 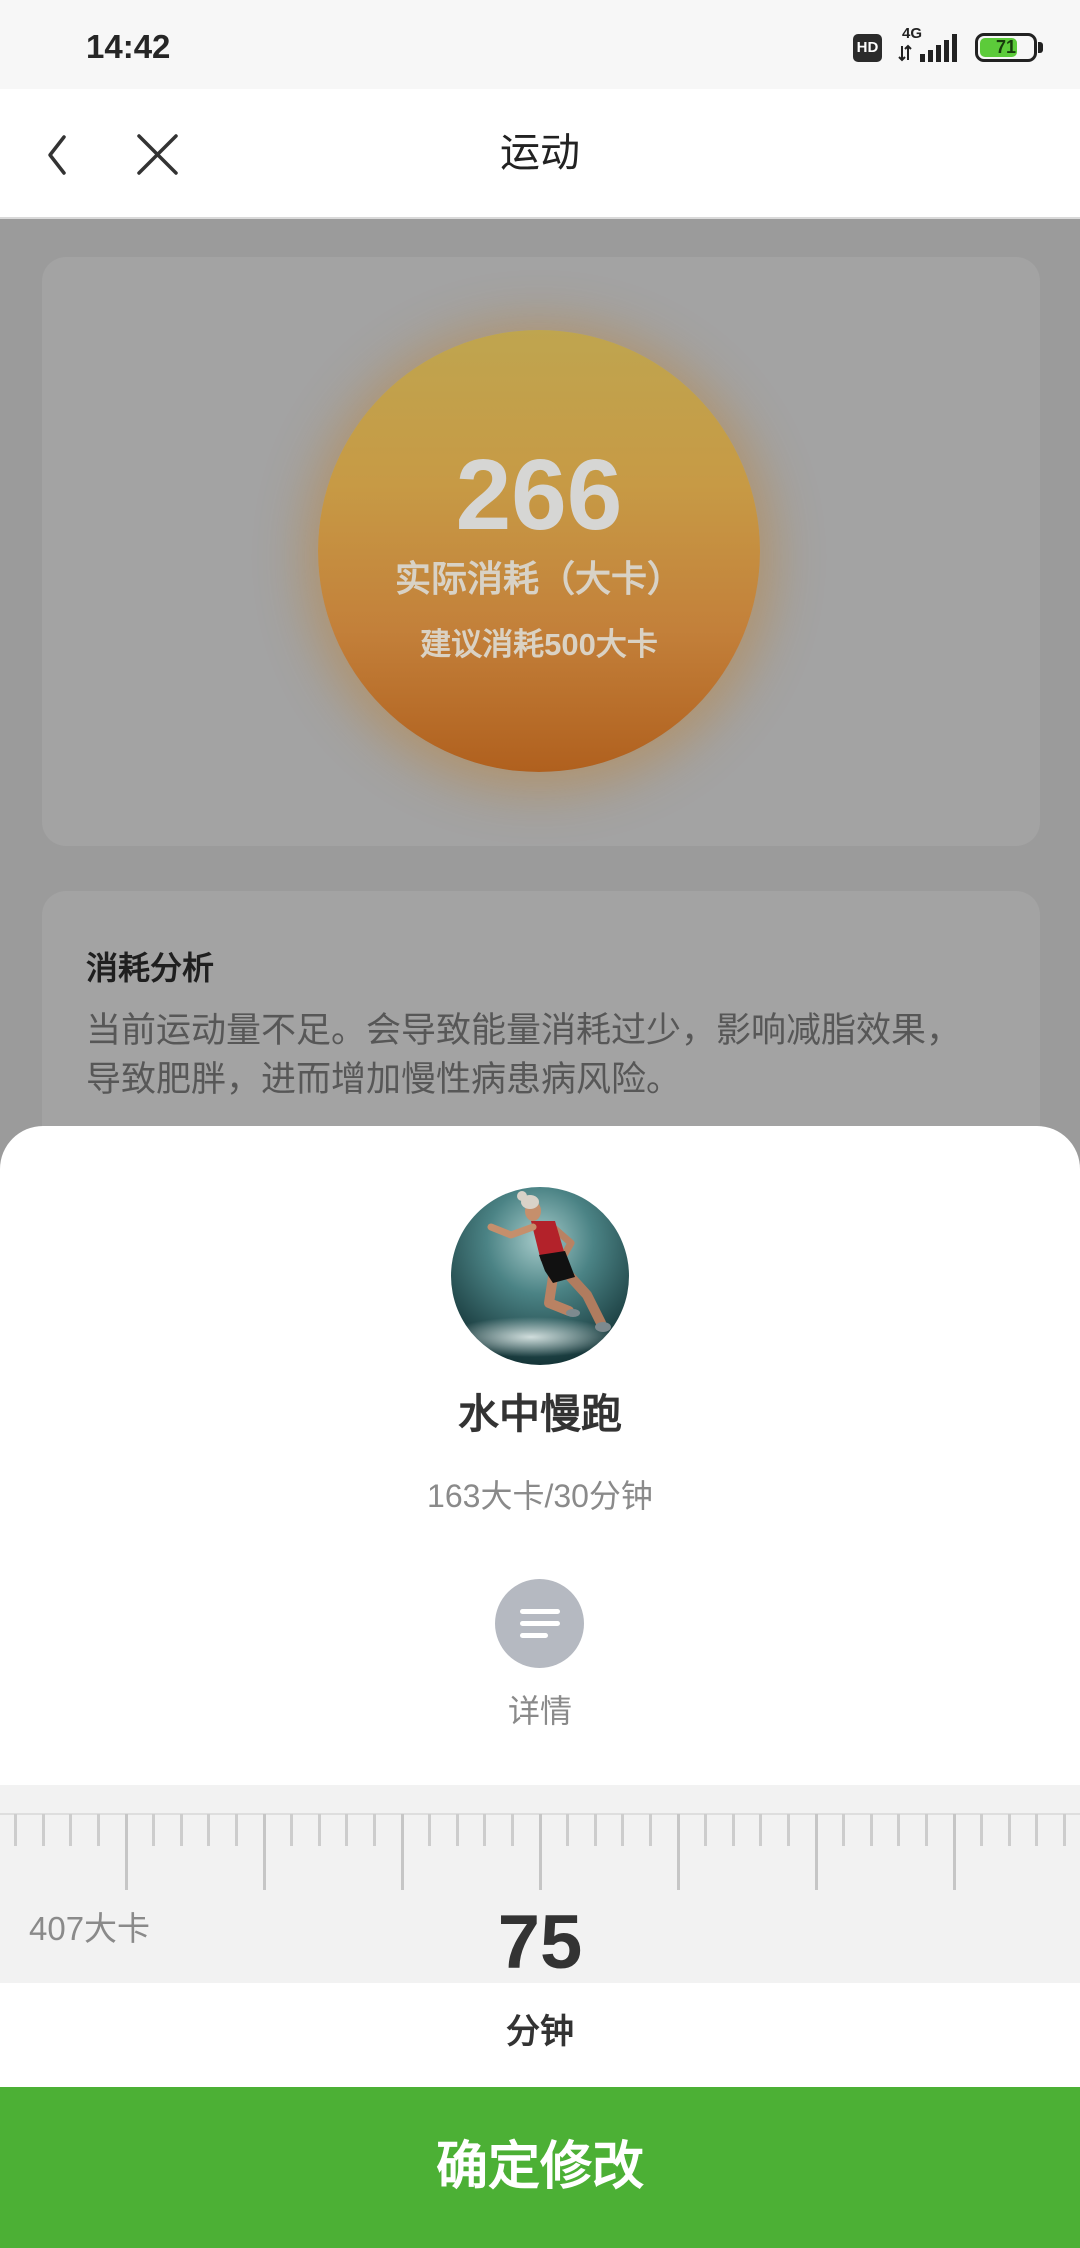 What do you see at coordinates (540, 1942) in the screenshot?
I see `selected-duration-value: 75` at bounding box center [540, 1942].